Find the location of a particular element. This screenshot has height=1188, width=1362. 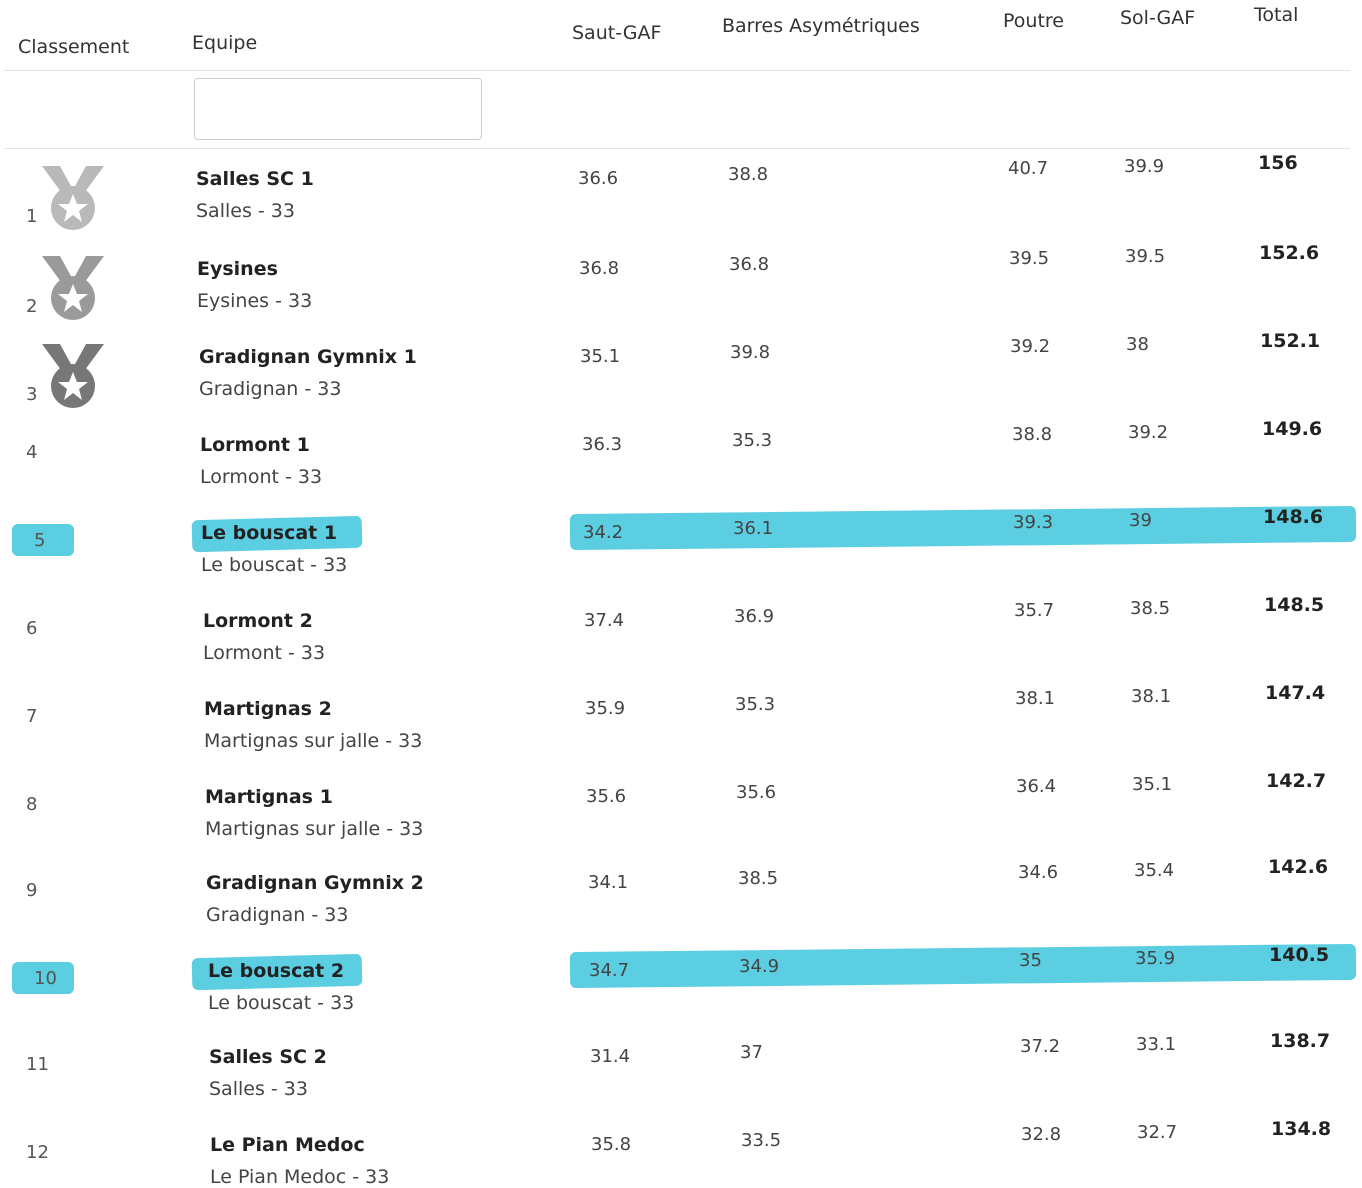

score-total: 140.5 is located at coordinates (1299, 955).